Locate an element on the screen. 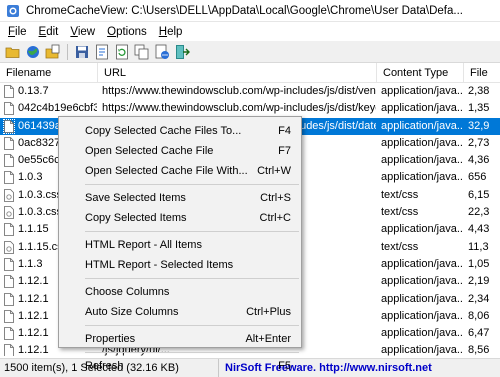 This screenshot has width=500, height=377. column-header-row: Filename URL Content Type File is located at coordinates (250, 73).